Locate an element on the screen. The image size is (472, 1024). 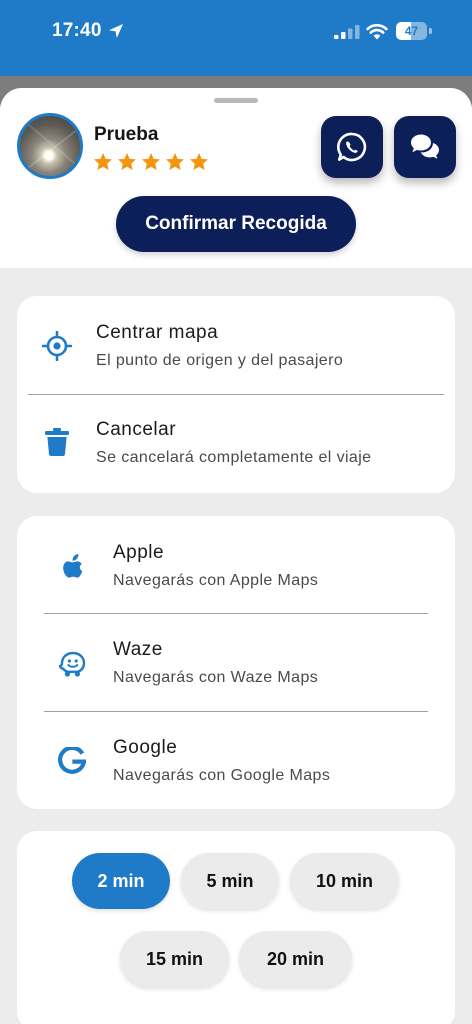
drag-handle is located at coordinates (236, 100).